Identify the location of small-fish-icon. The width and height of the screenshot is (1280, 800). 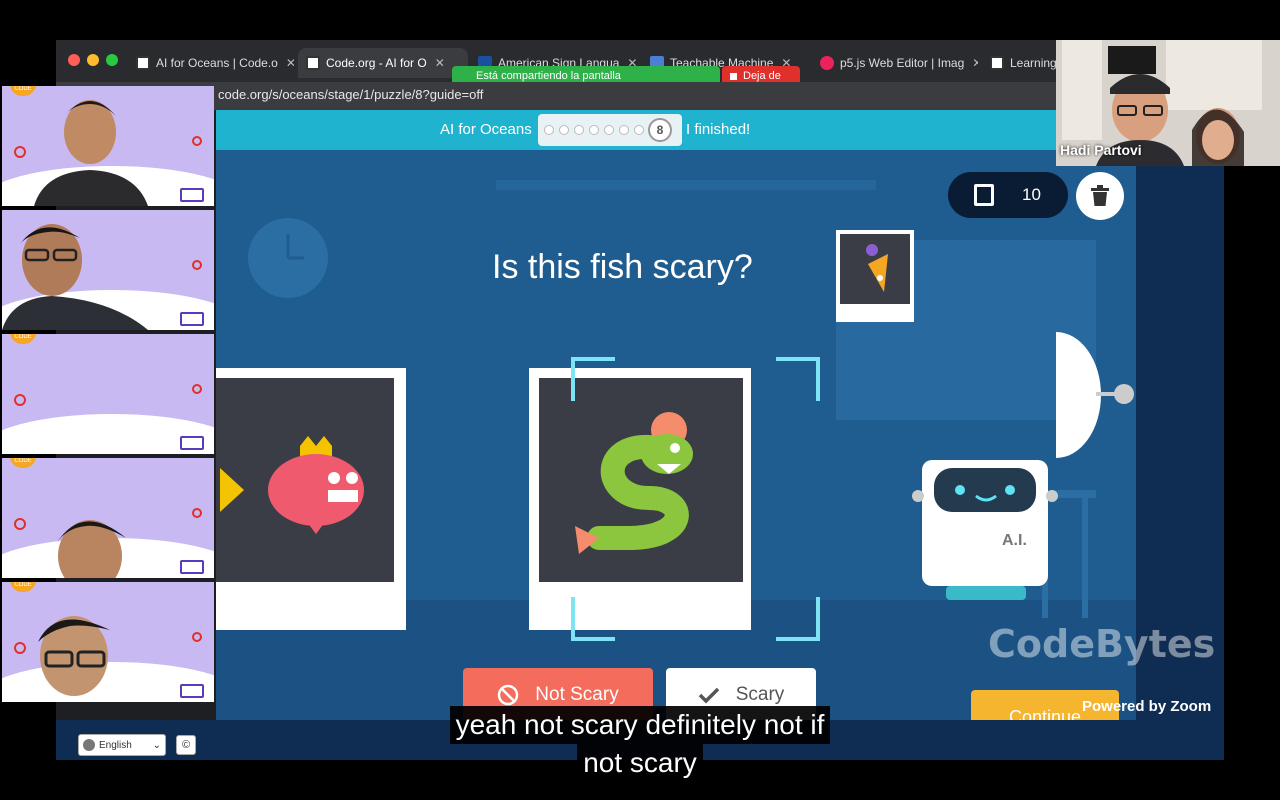
(877, 268).